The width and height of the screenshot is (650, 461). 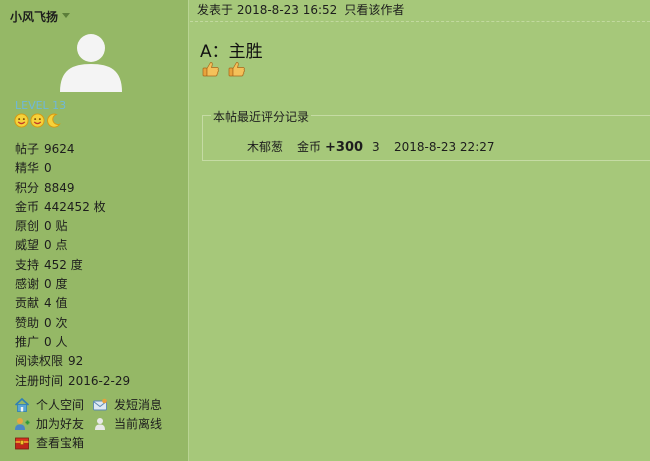 I want to click on view-treasure-label: 查看宝箱, so click(x=60, y=442).